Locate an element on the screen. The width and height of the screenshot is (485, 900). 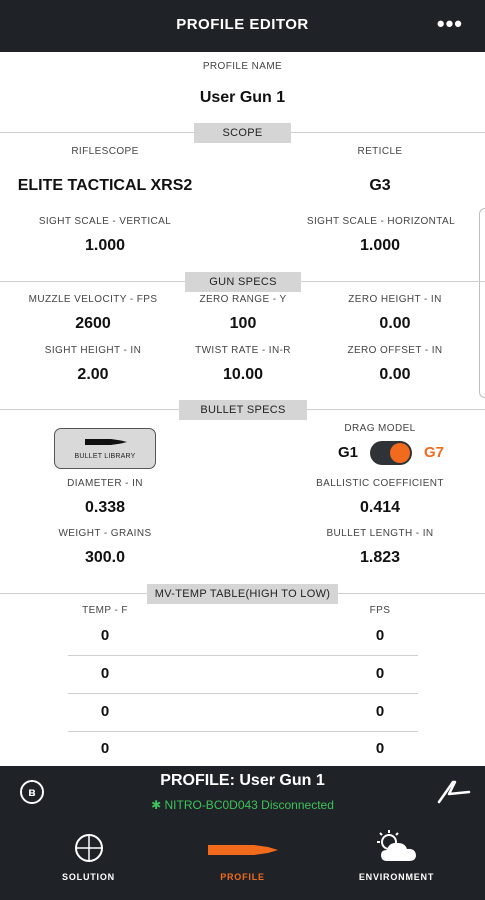
nav-solution-label: SOLUTION is located at coordinates (88, 877).